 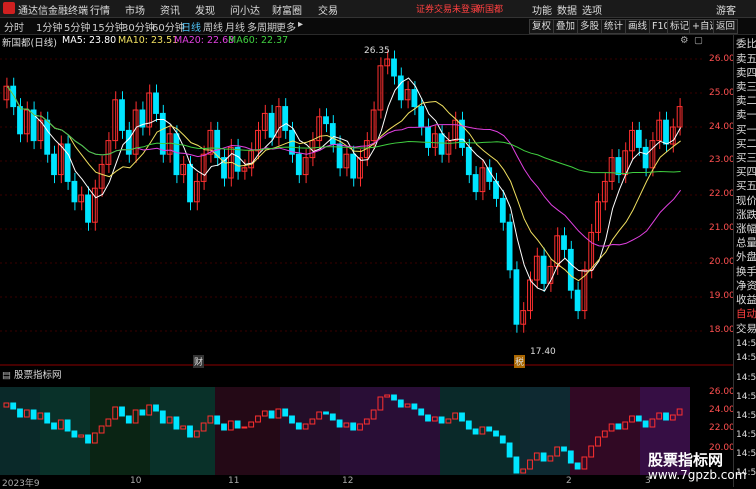 What do you see at coordinates (542, 26) in the screenshot?
I see `fuquan-button: 复权` at bounding box center [542, 26].